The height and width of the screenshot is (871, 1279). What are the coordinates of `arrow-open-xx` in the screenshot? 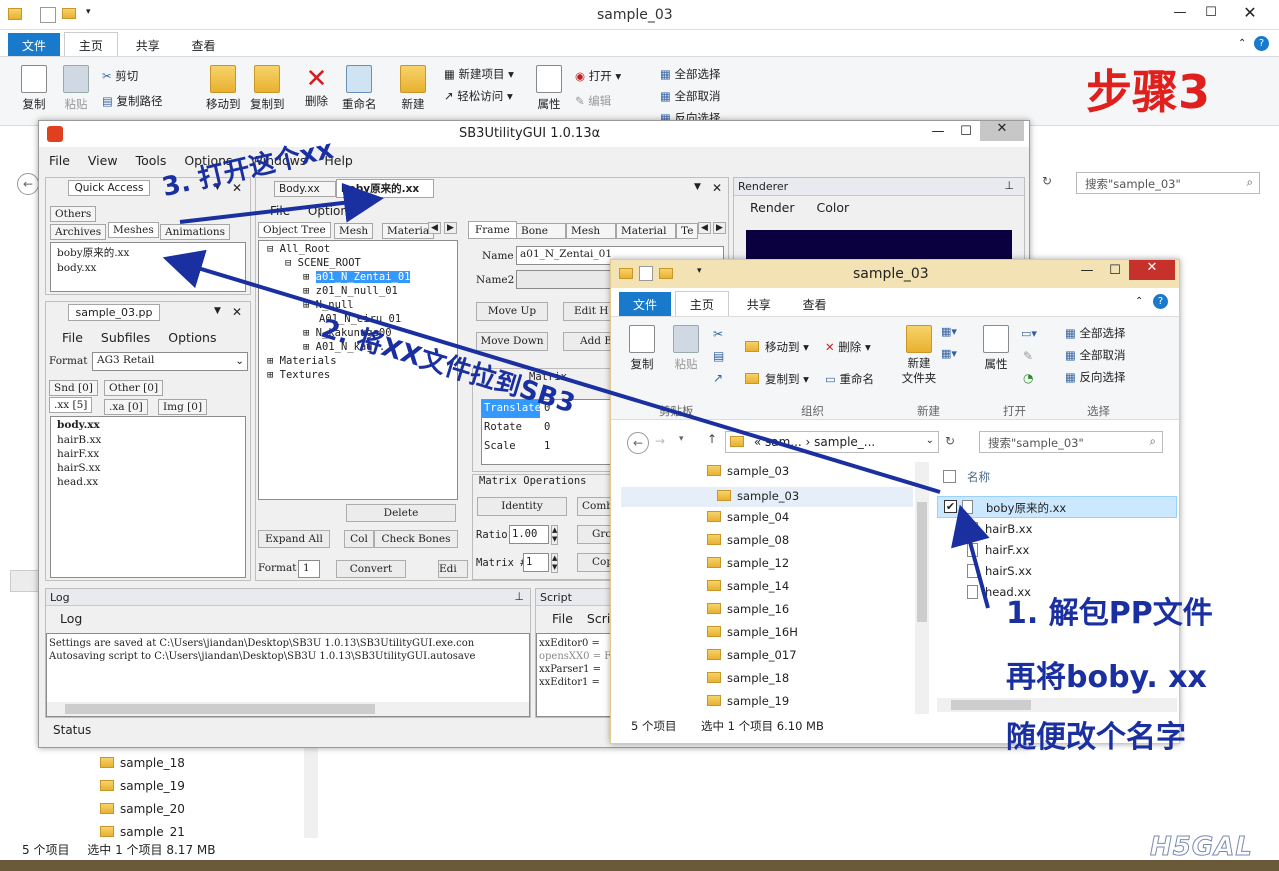 It's located at (281, 203).